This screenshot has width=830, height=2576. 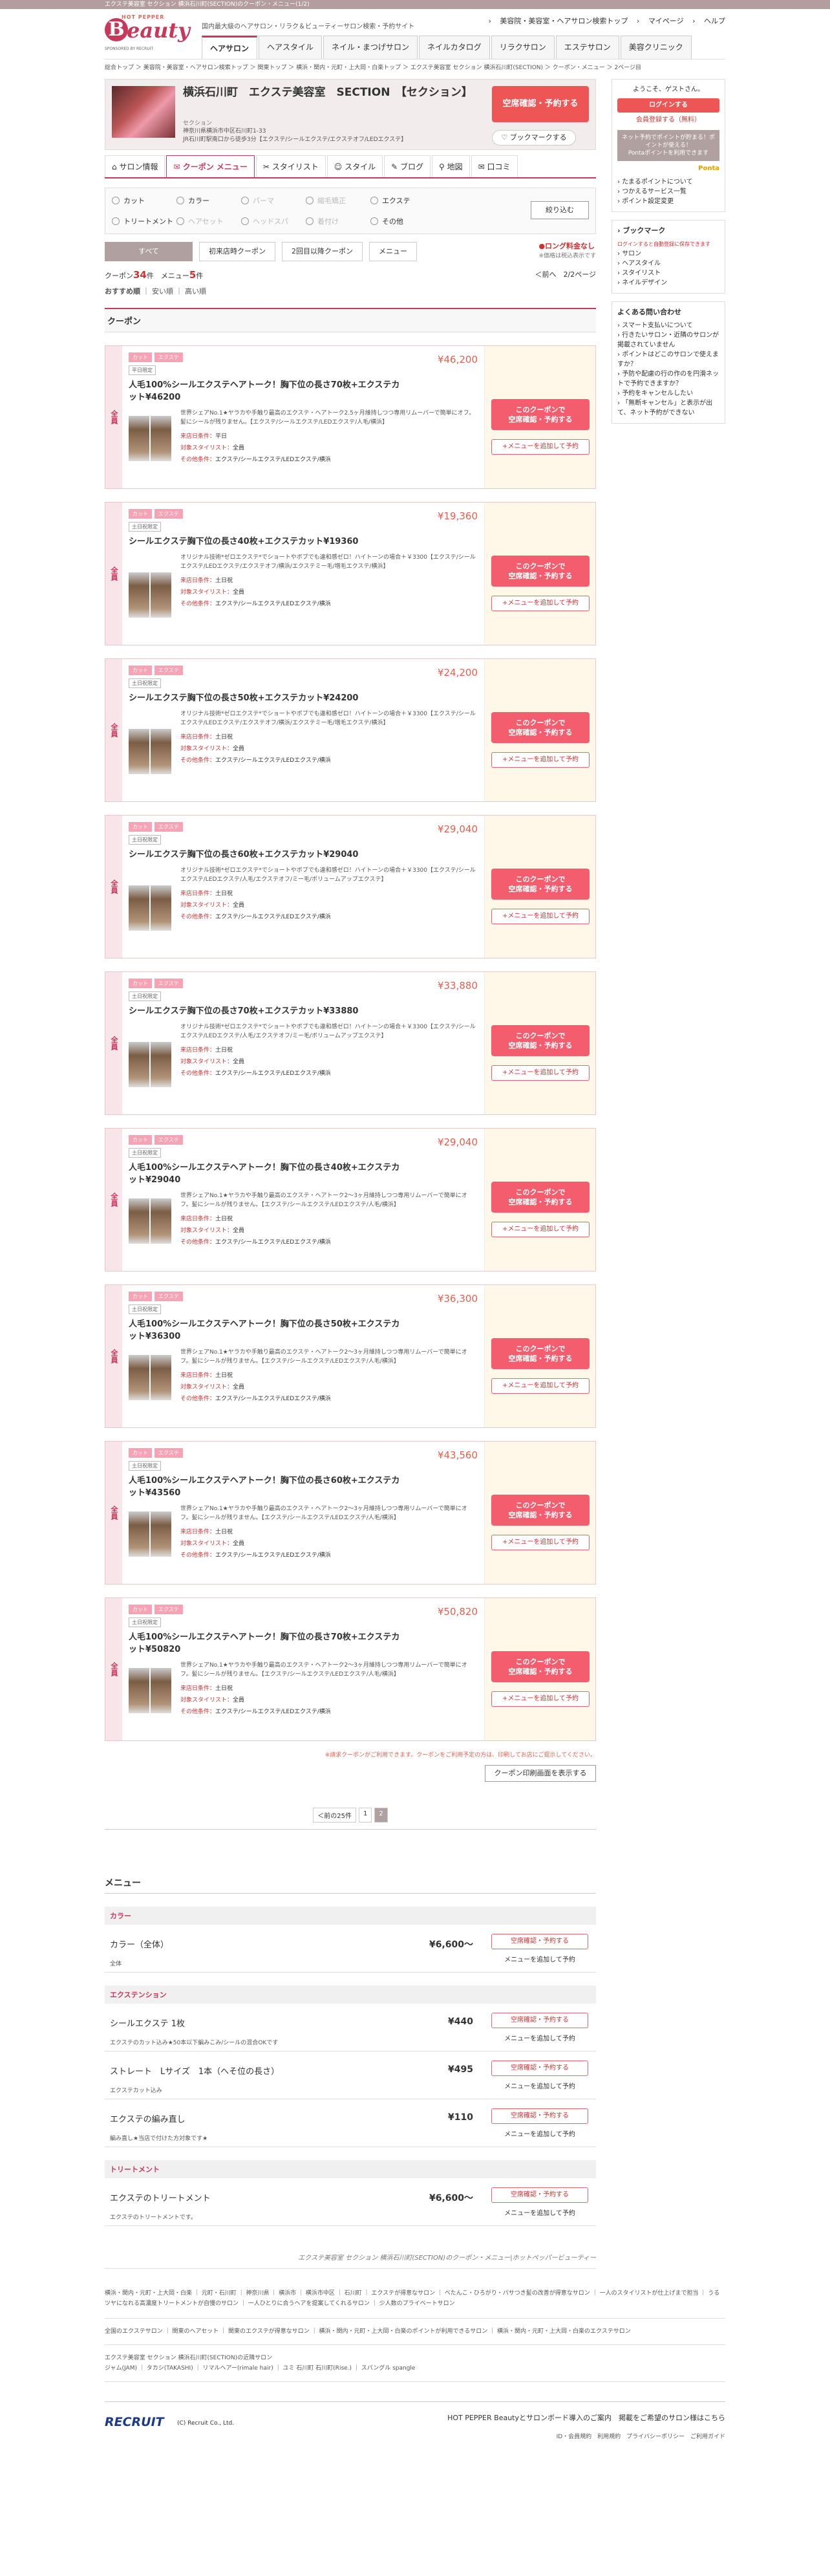 What do you see at coordinates (587, 47) in the screenshot?
I see `gnav-esthe-salon: エステサロン` at bounding box center [587, 47].